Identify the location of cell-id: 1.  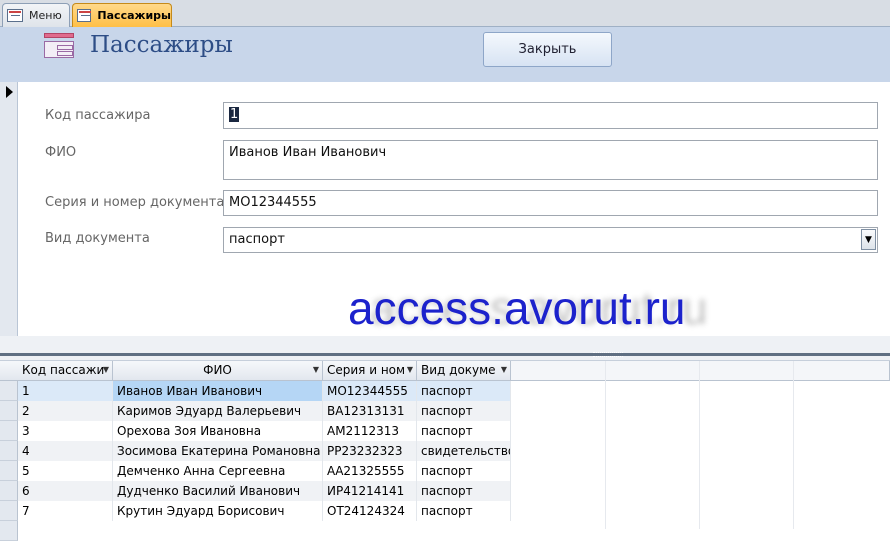
(65, 391).